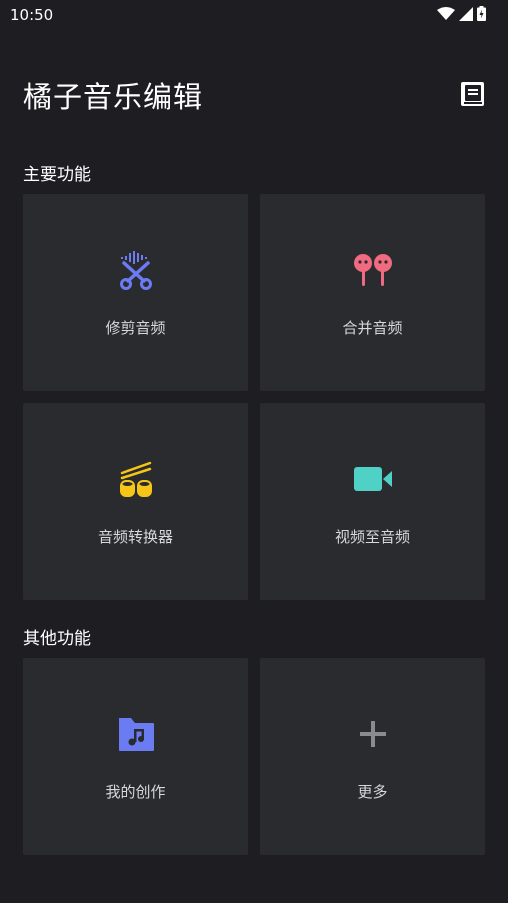  What do you see at coordinates (135, 479) in the screenshot?
I see `converter-icon` at bounding box center [135, 479].